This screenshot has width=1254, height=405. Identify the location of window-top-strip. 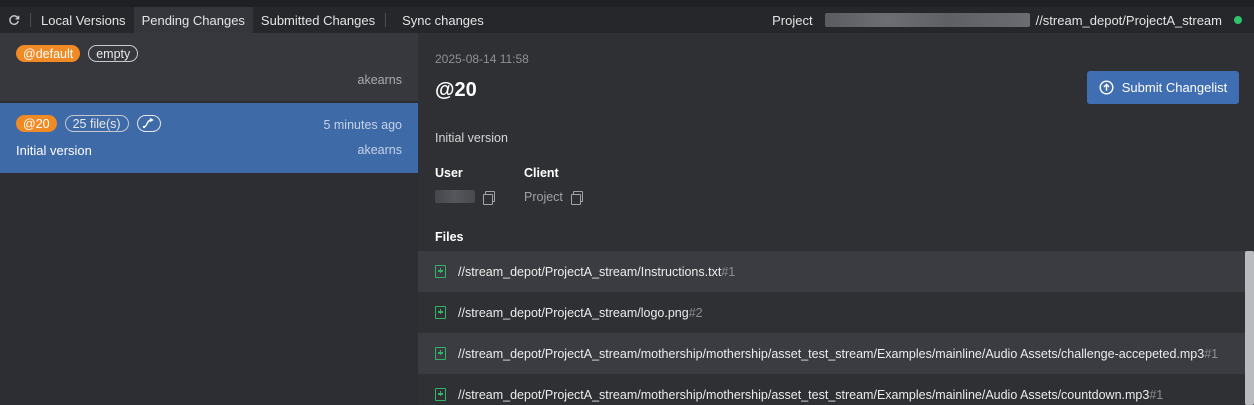
(627, 3).